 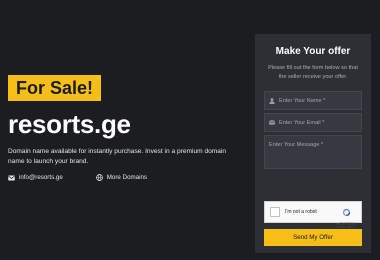 I want to click on email-link: info@resorts.ge, so click(x=35, y=177).